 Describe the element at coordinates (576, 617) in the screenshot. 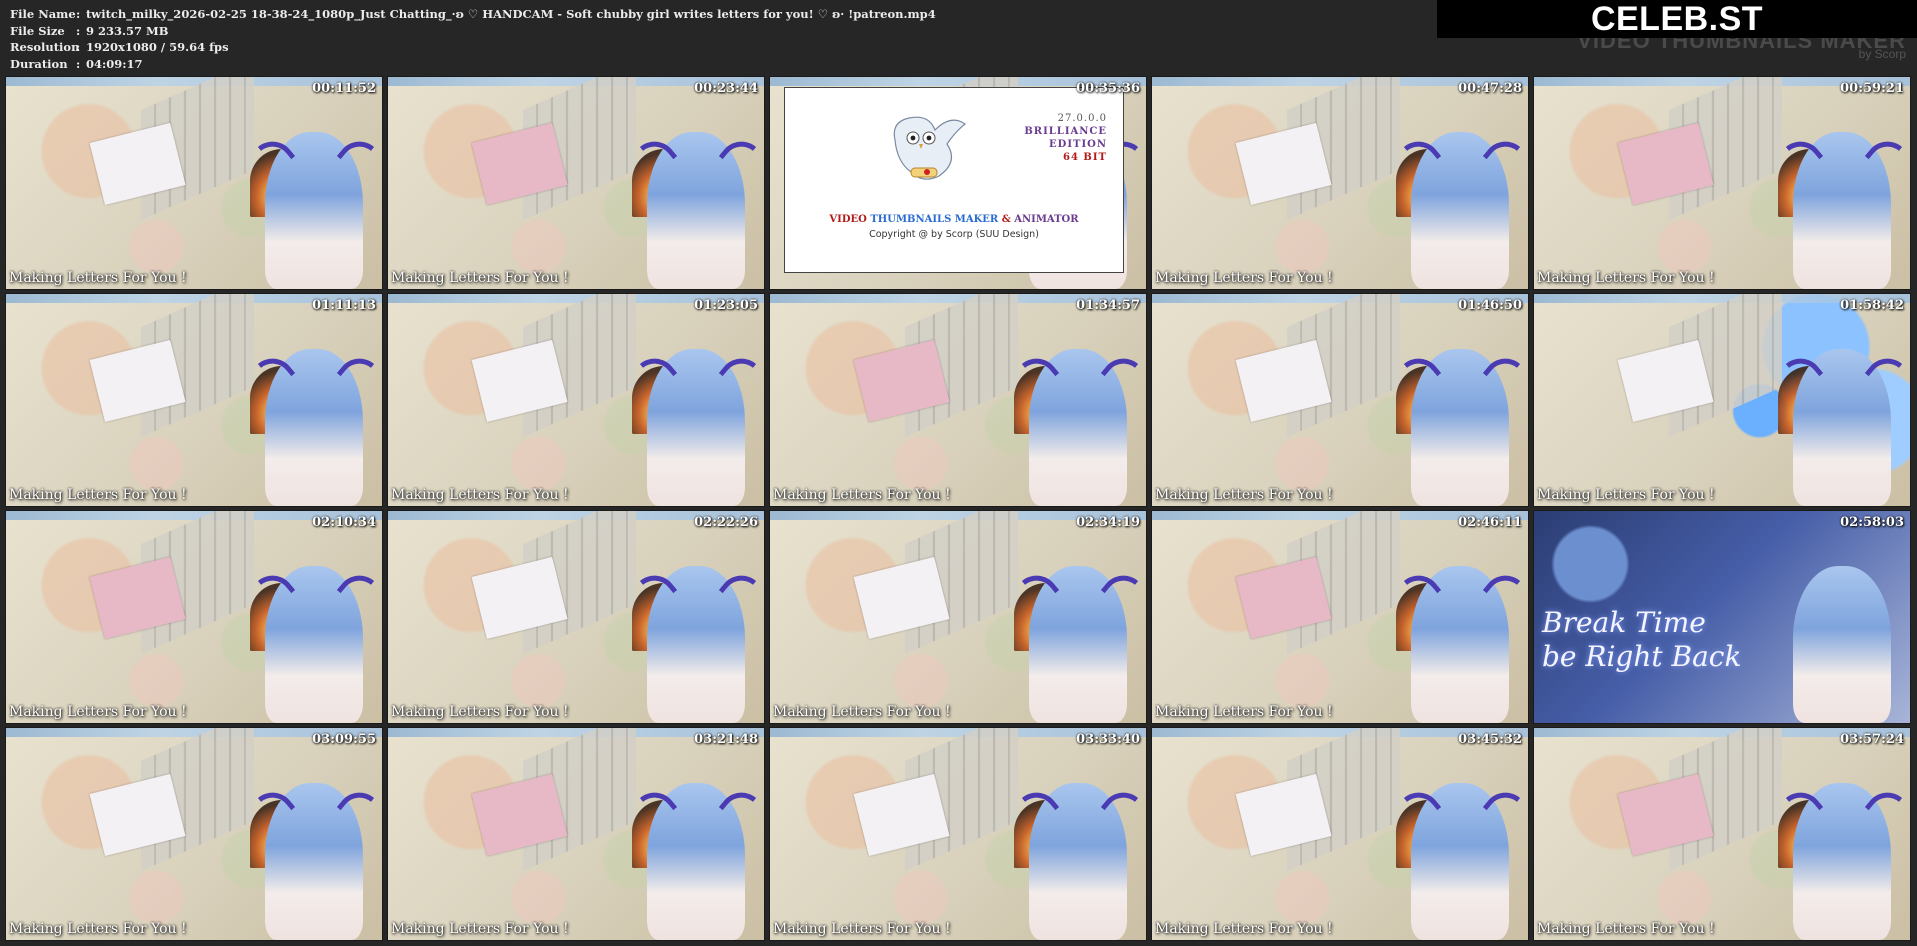

I see `thumbnail-tile: 02:22:26 Making Letters For You !` at that location.